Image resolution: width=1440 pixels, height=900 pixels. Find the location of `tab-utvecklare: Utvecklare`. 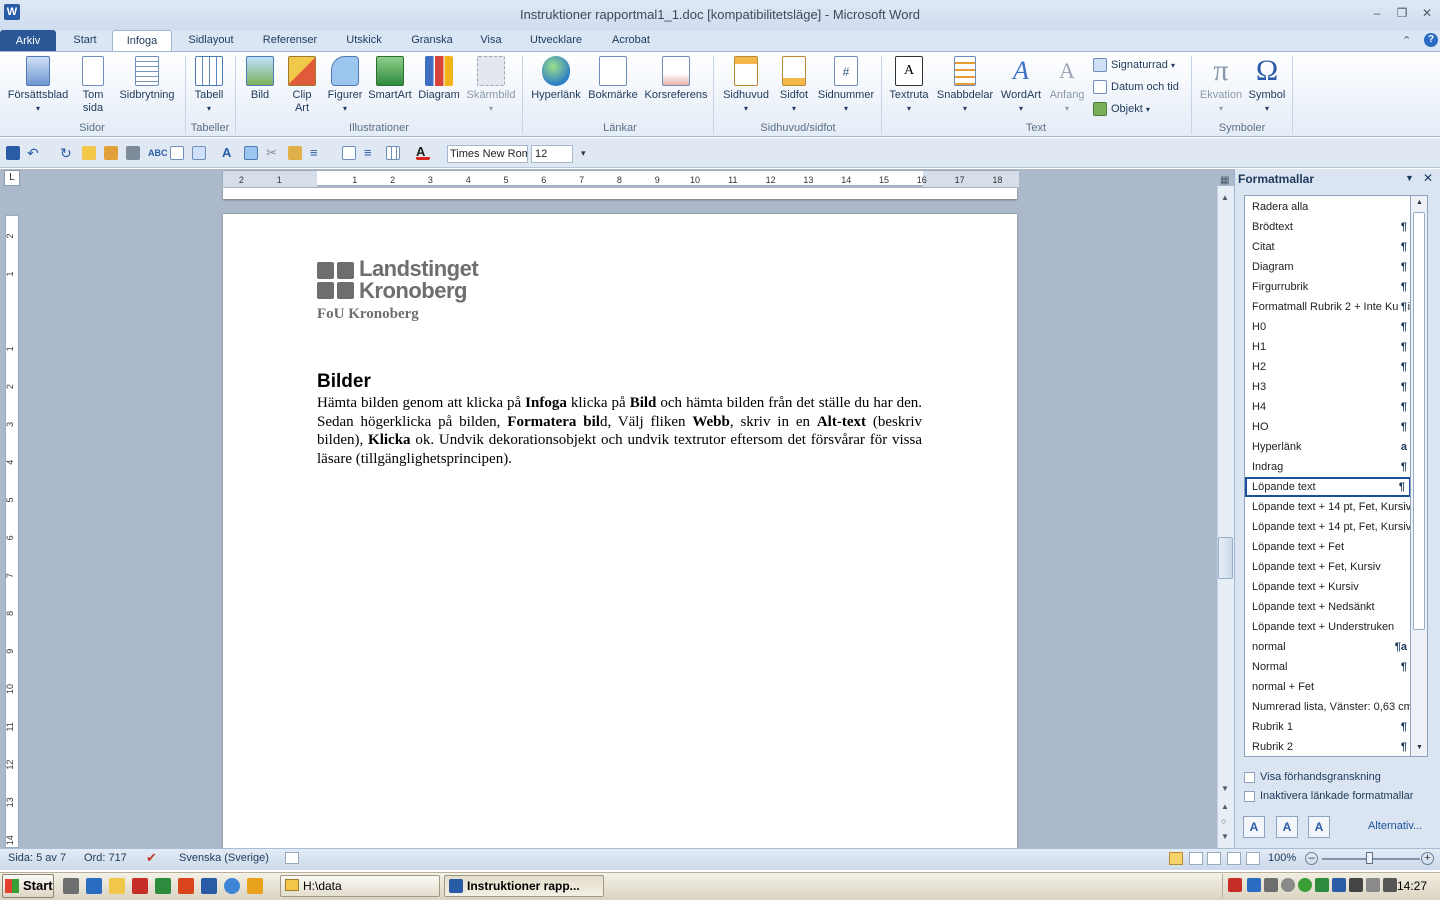

tab-utvecklare: Utvecklare is located at coordinates (556, 41).